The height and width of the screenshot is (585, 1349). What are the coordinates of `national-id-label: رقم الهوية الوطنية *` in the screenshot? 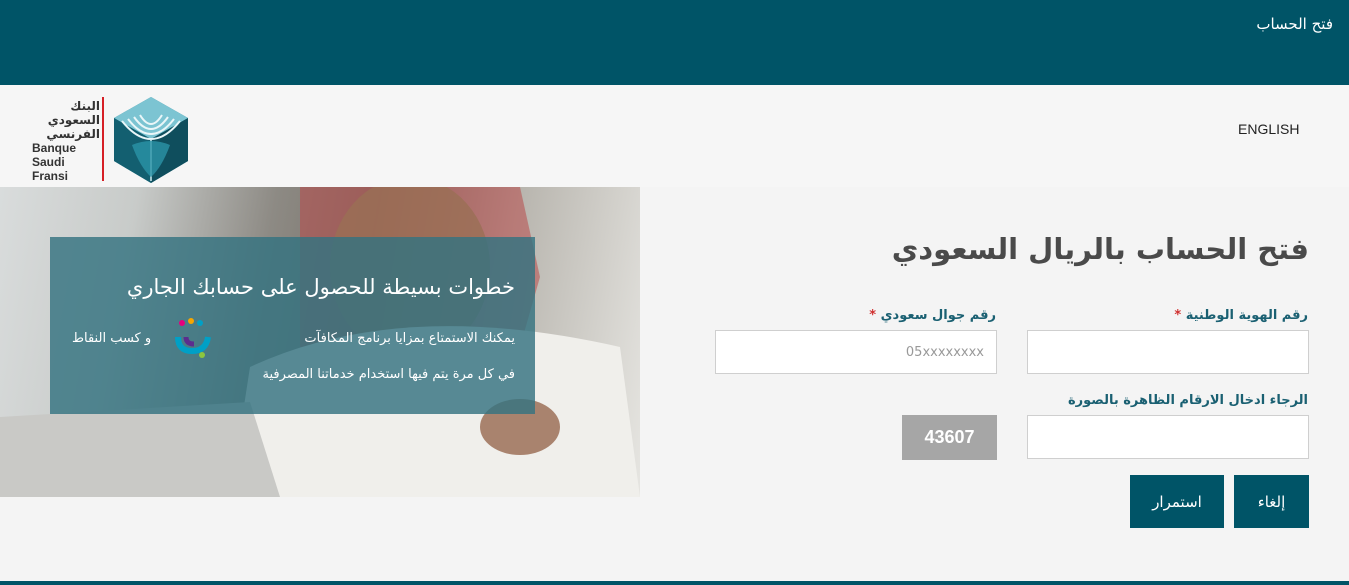 It's located at (1241, 315).